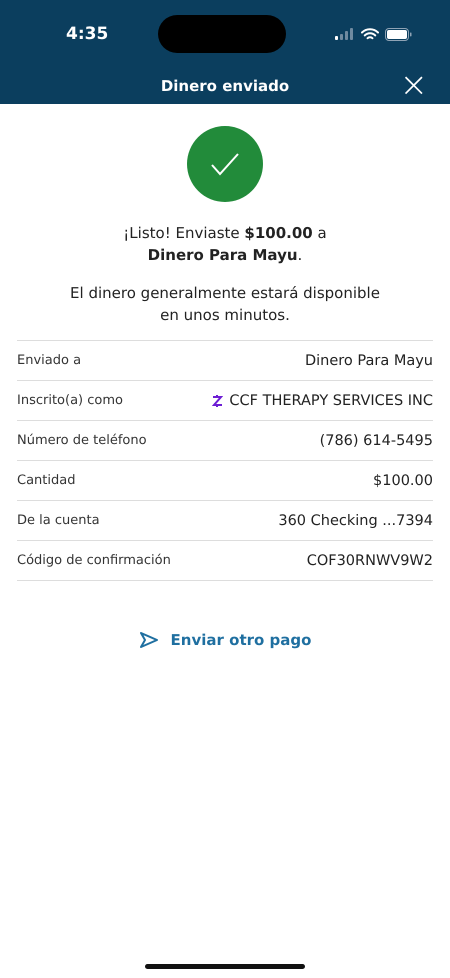 The width and height of the screenshot is (450, 978). Describe the element at coordinates (225, 164) in the screenshot. I see `success-check-icon` at that location.